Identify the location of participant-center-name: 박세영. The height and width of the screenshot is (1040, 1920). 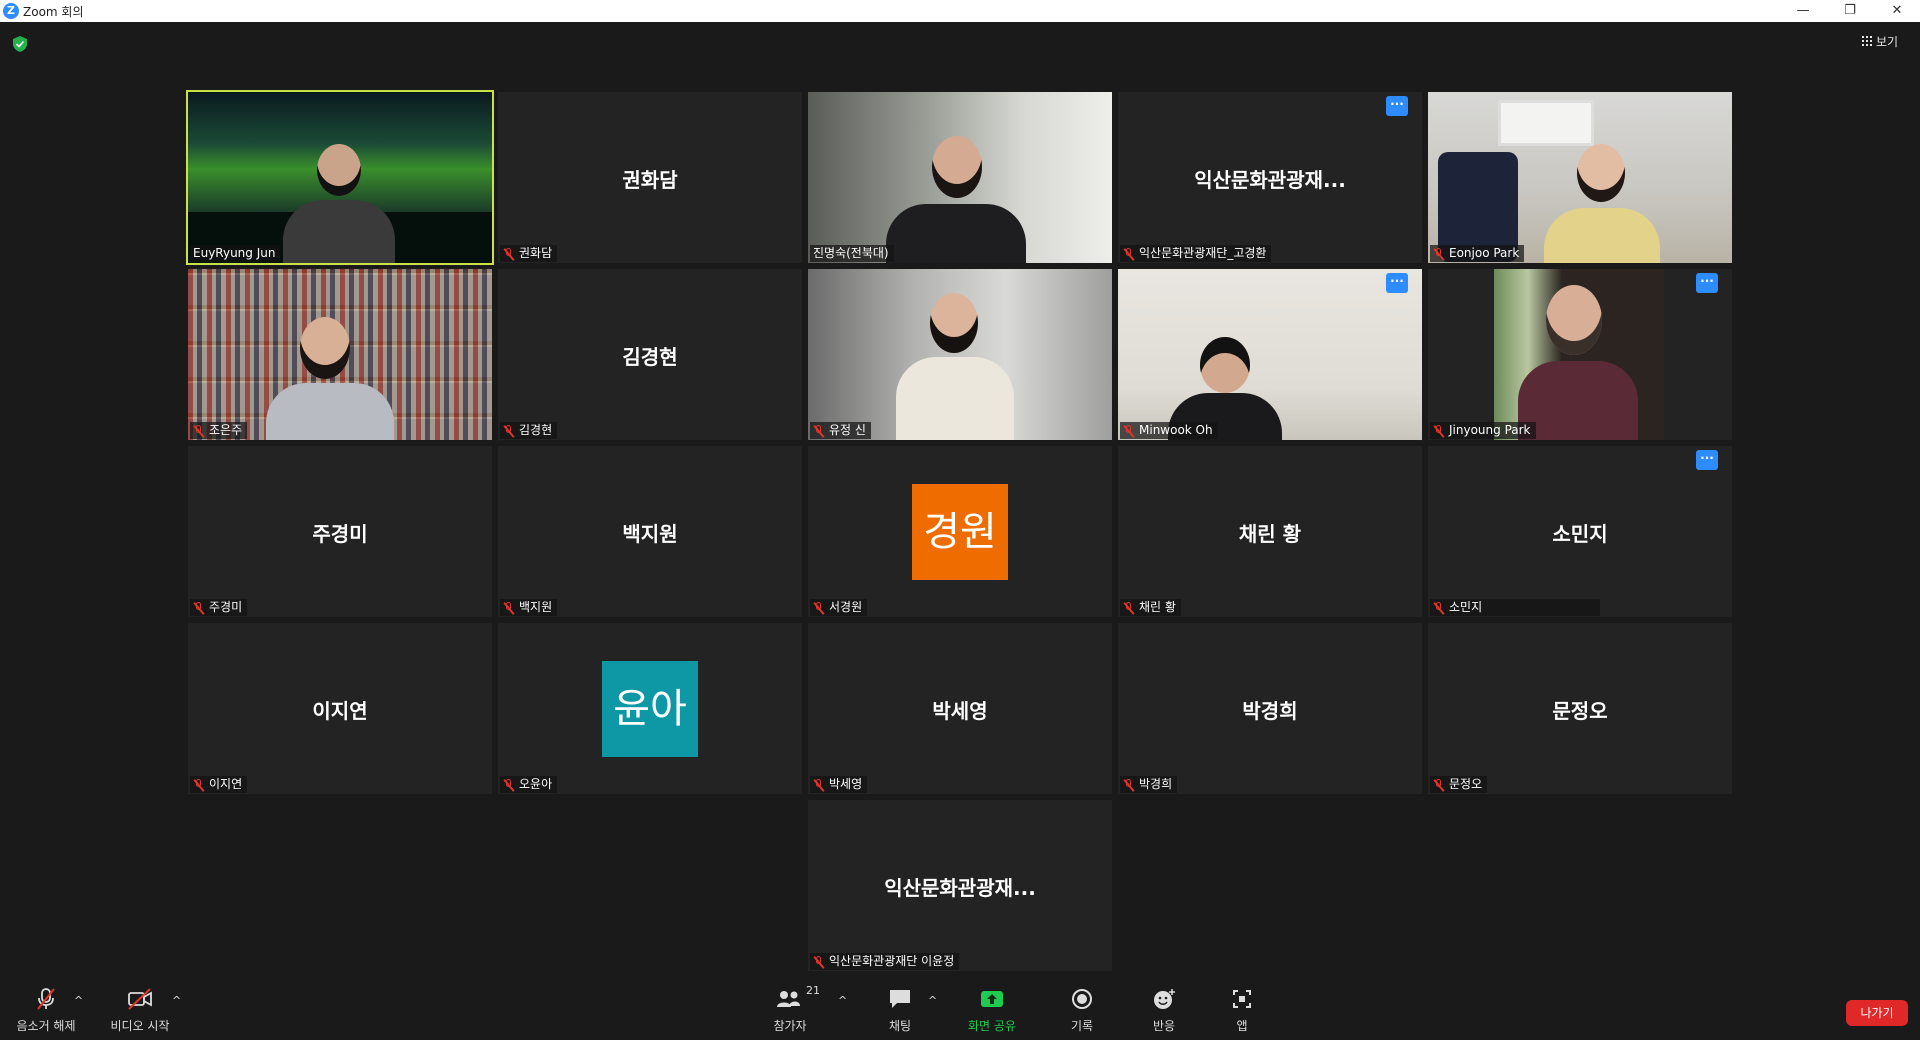
(960, 711).